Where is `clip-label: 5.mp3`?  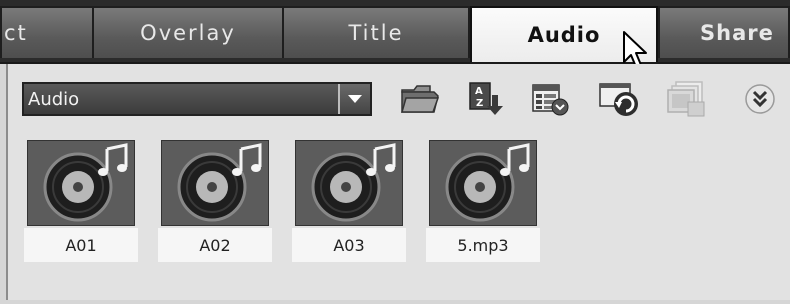
clip-label: 5.mp3 is located at coordinates (483, 245).